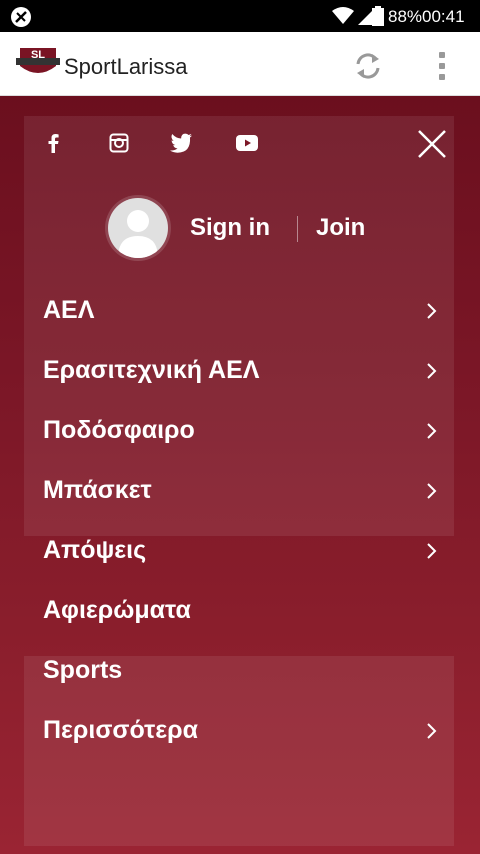 Image resolution: width=480 pixels, height=854 pixels. Describe the element at coordinates (240, 430) in the screenshot. I see `menu-item-football: Ποδόσφαιρο` at that location.